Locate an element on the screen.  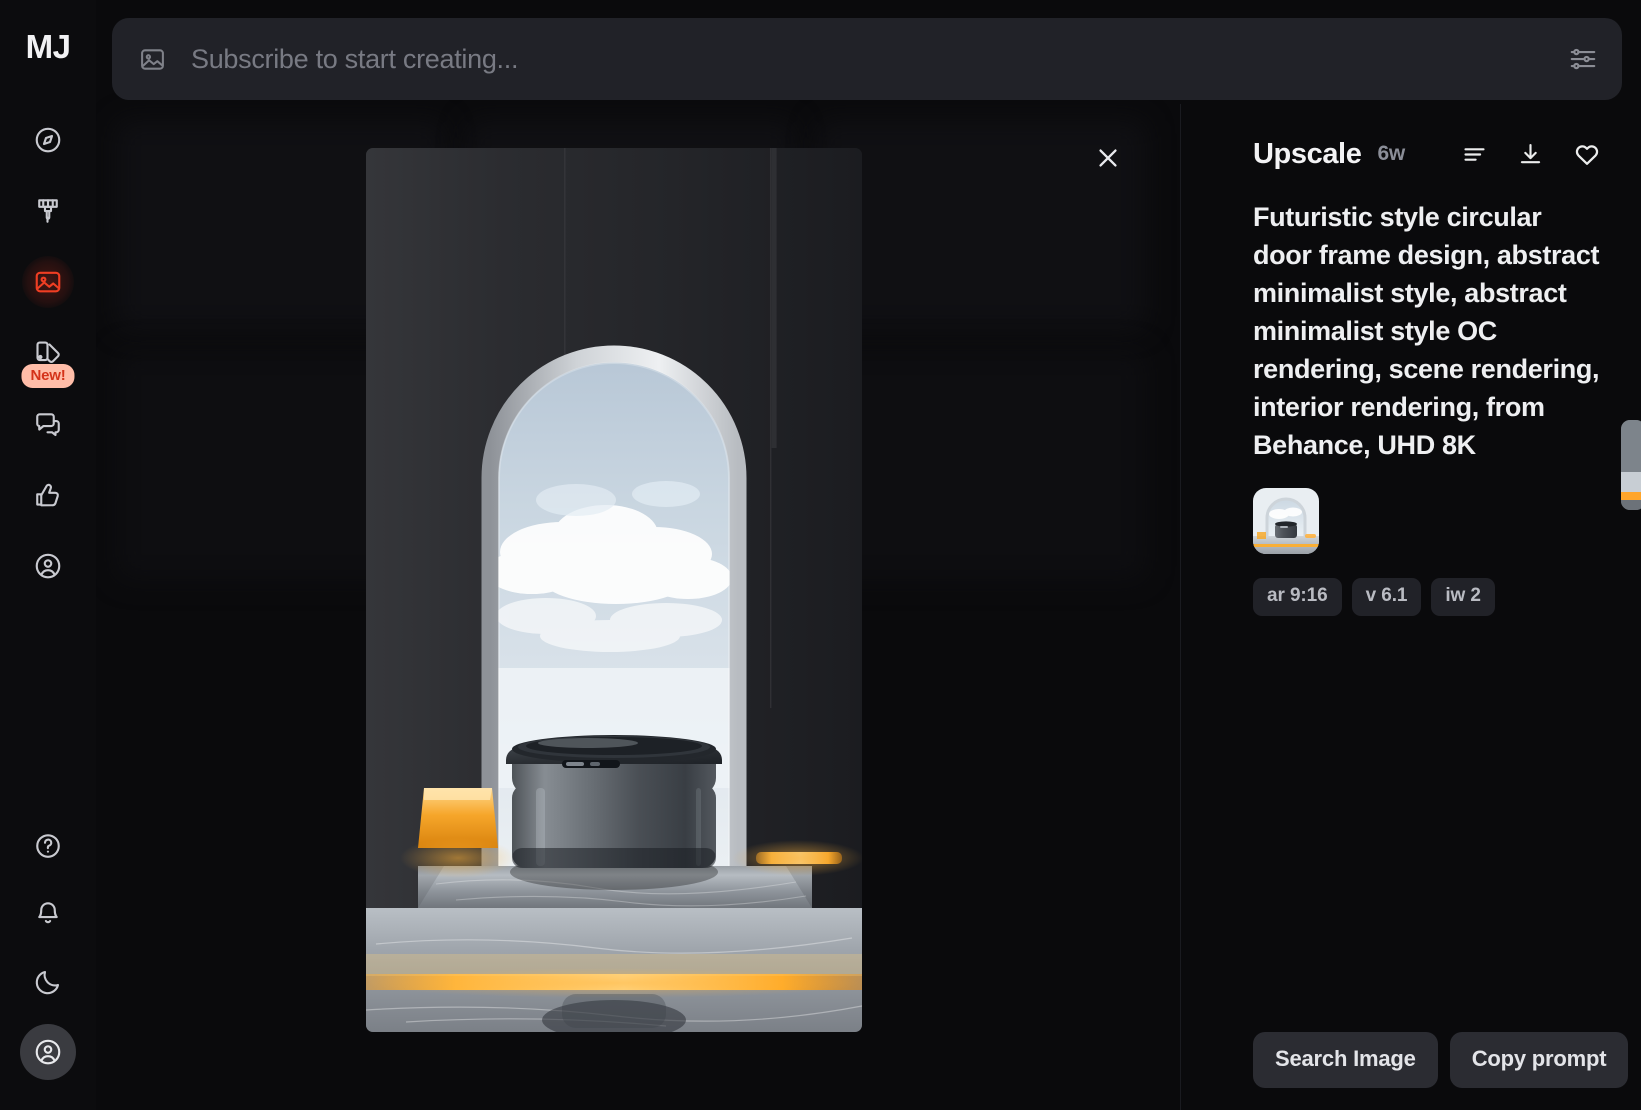
next-image-peek is located at coordinates (1631, 465).